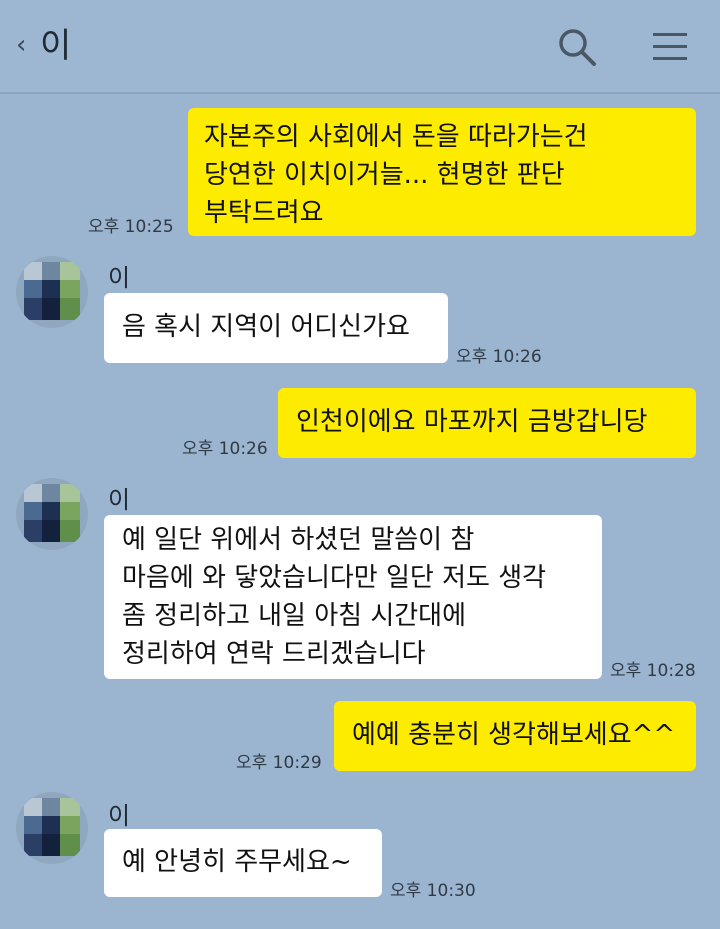 This screenshot has width=720, height=929. What do you see at coordinates (21, 45) in the screenshot?
I see `back-chevron-icon: ‹` at bounding box center [21, 45].